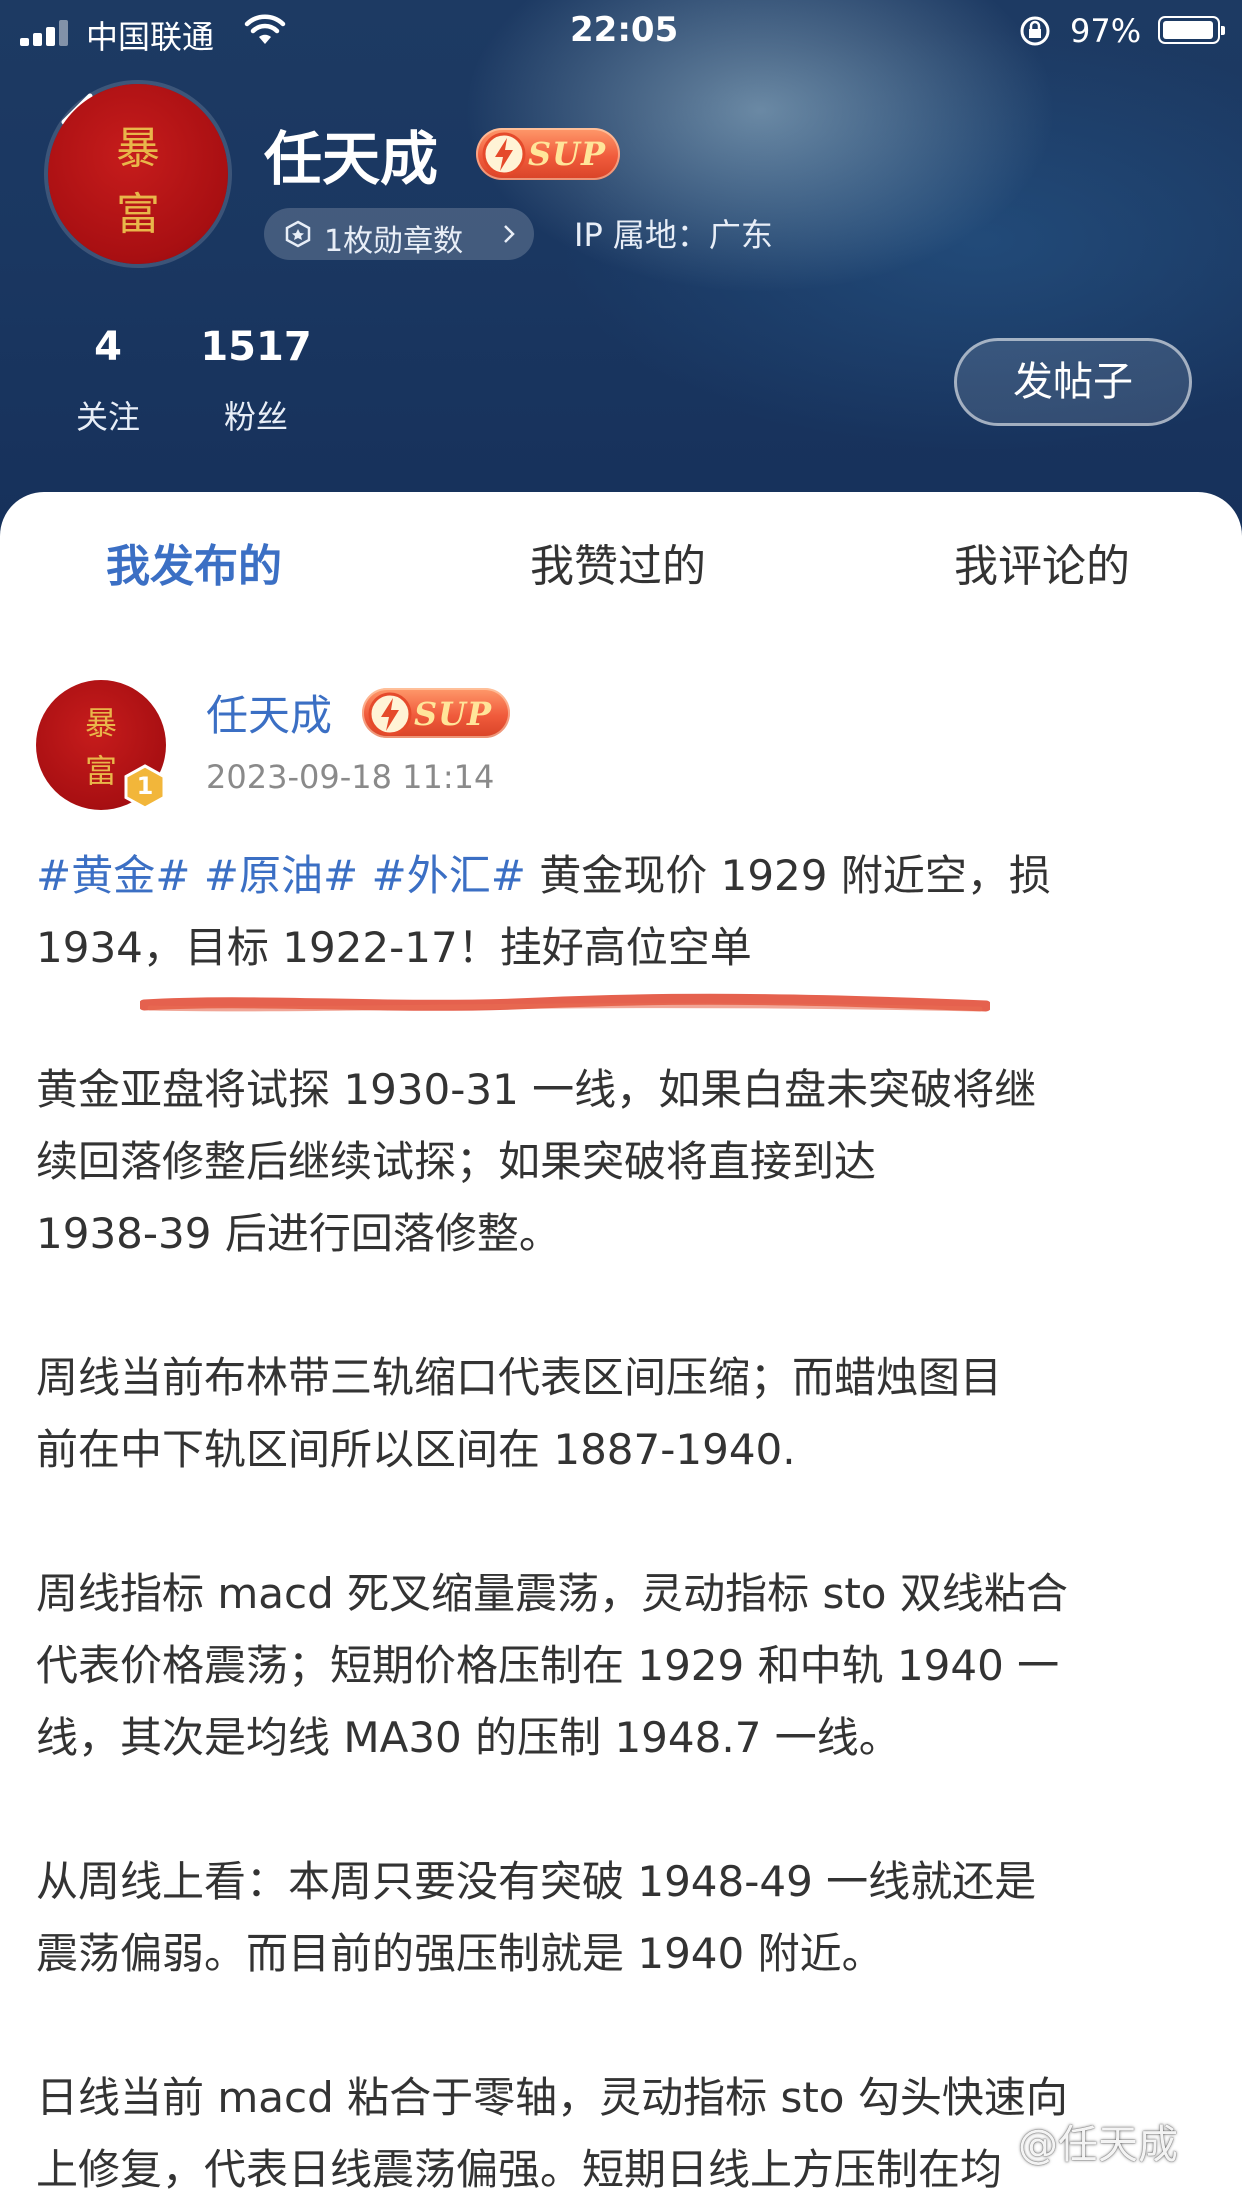  I want to click on topic-tag-forex: #外汇#, so click(449, 875).